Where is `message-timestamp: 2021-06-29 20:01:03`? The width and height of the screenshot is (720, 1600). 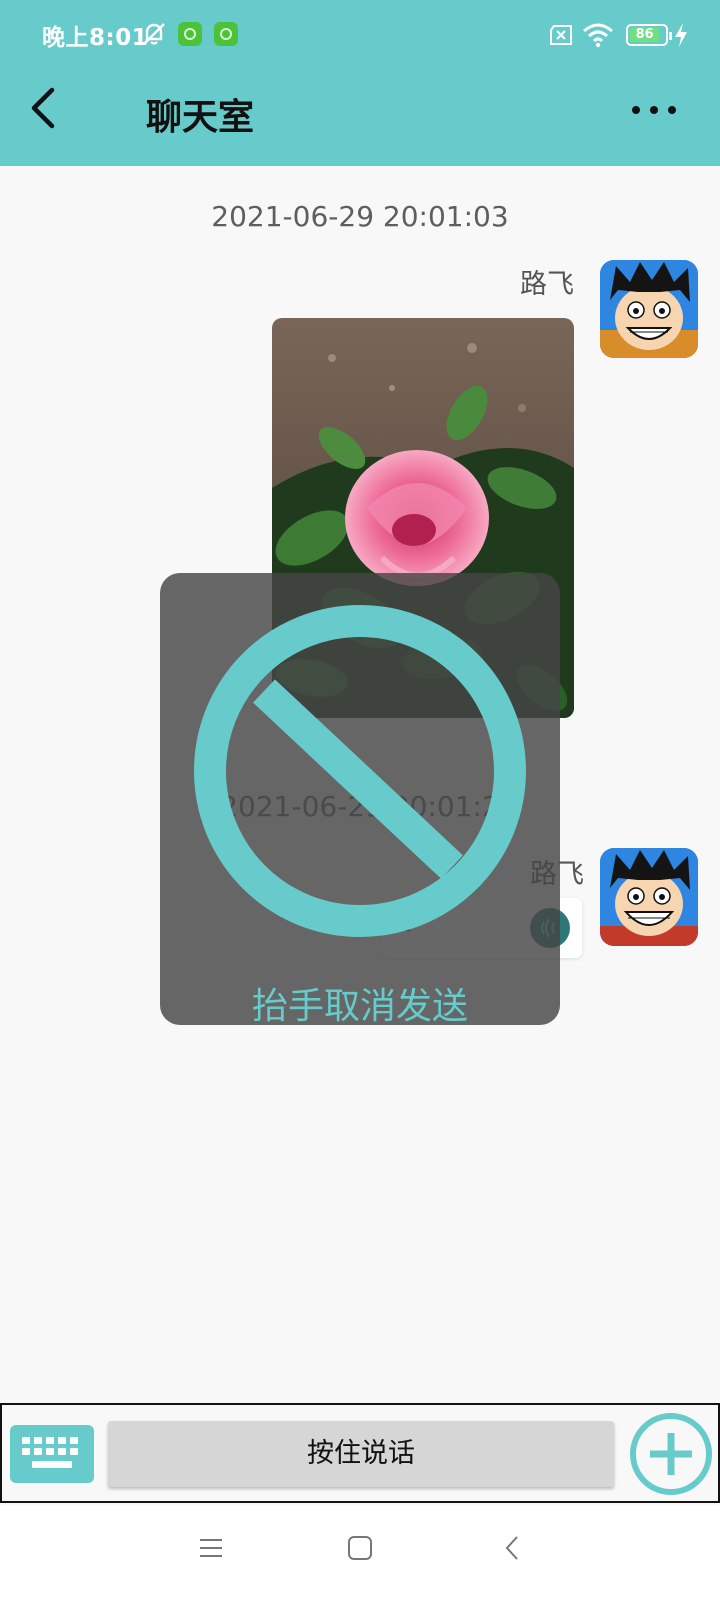 message-timestamp: 2021-06-29 20:01:03 is located at coordinates (360, 216).